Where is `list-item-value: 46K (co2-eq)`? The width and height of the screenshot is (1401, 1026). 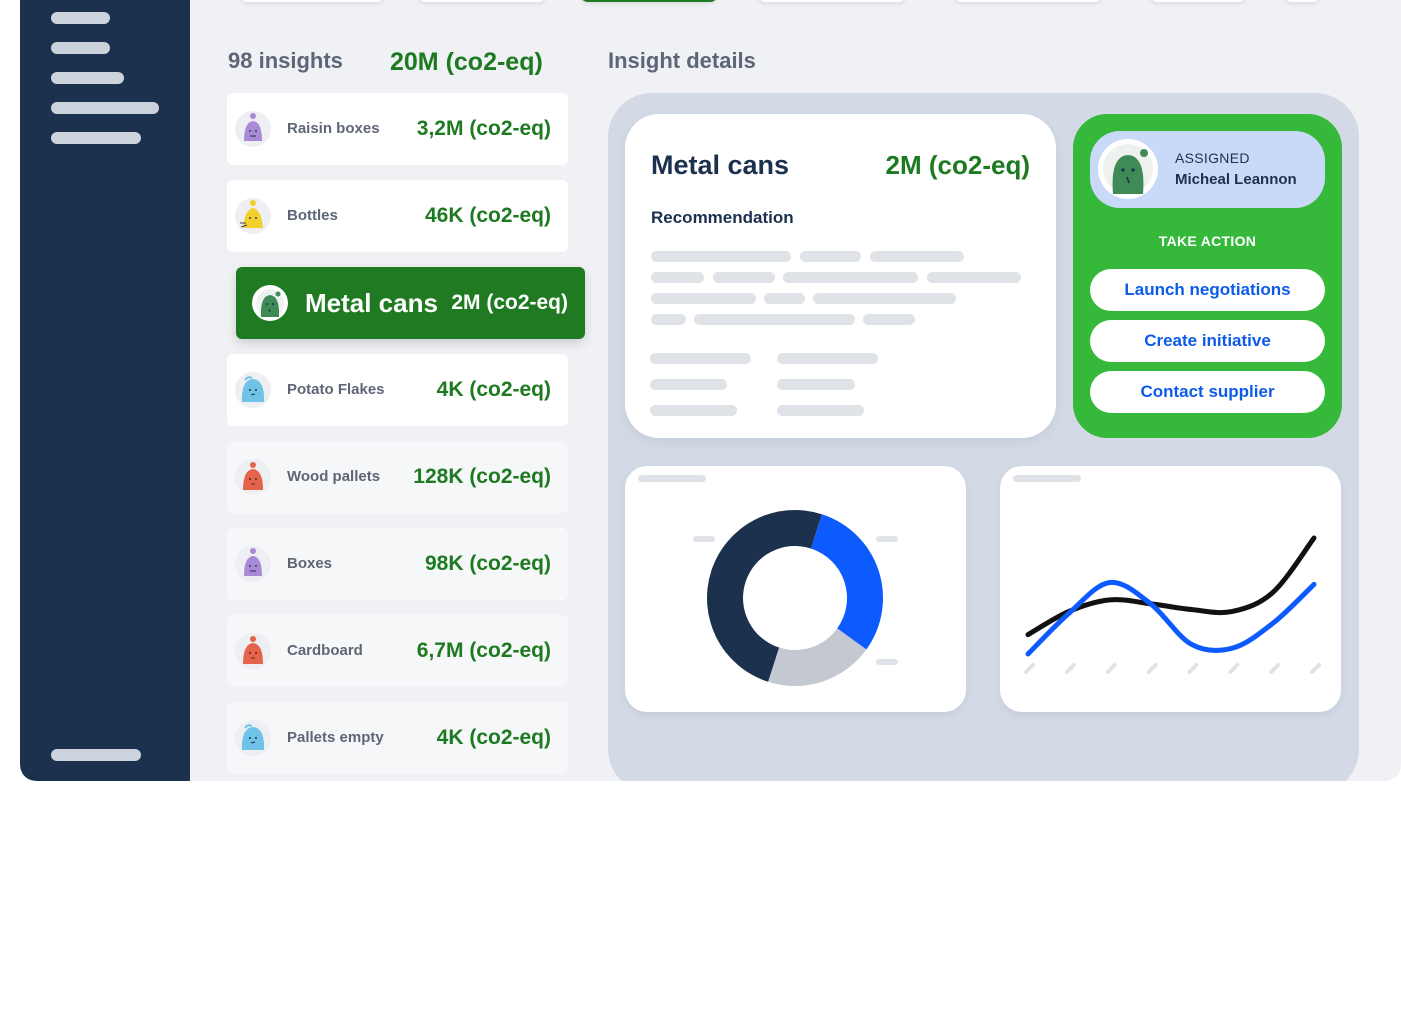
list-item-value: 46K (co2-eq) is located at coordinates (487, 215).